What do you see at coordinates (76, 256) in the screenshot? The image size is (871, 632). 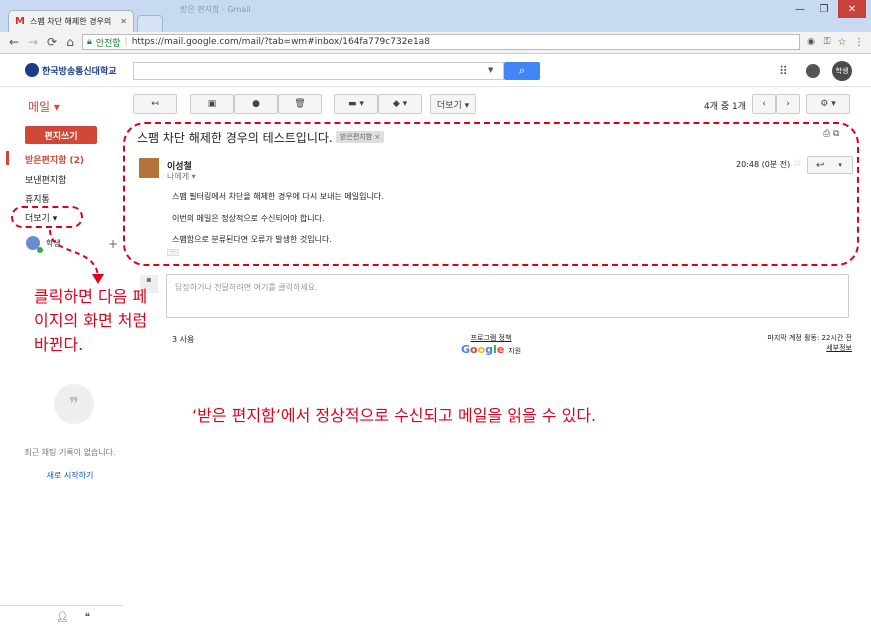 I see `annotation-arrow` at bounding box center [76, 256].